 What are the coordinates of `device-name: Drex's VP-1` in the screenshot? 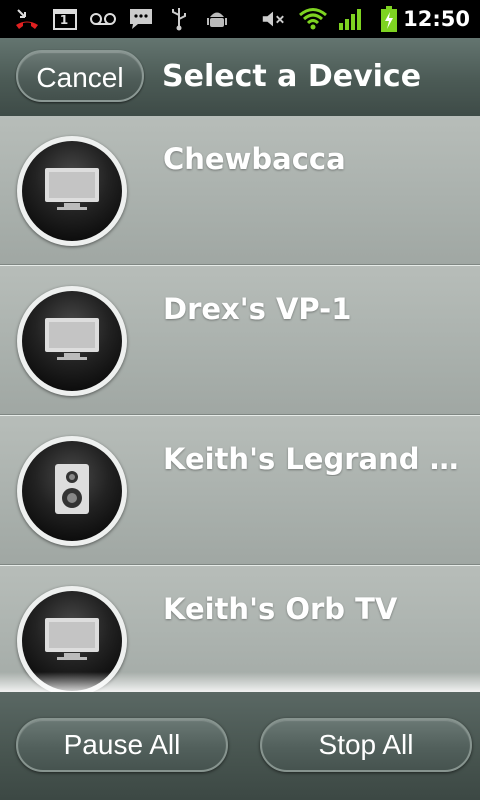 It's located at (257, 309).